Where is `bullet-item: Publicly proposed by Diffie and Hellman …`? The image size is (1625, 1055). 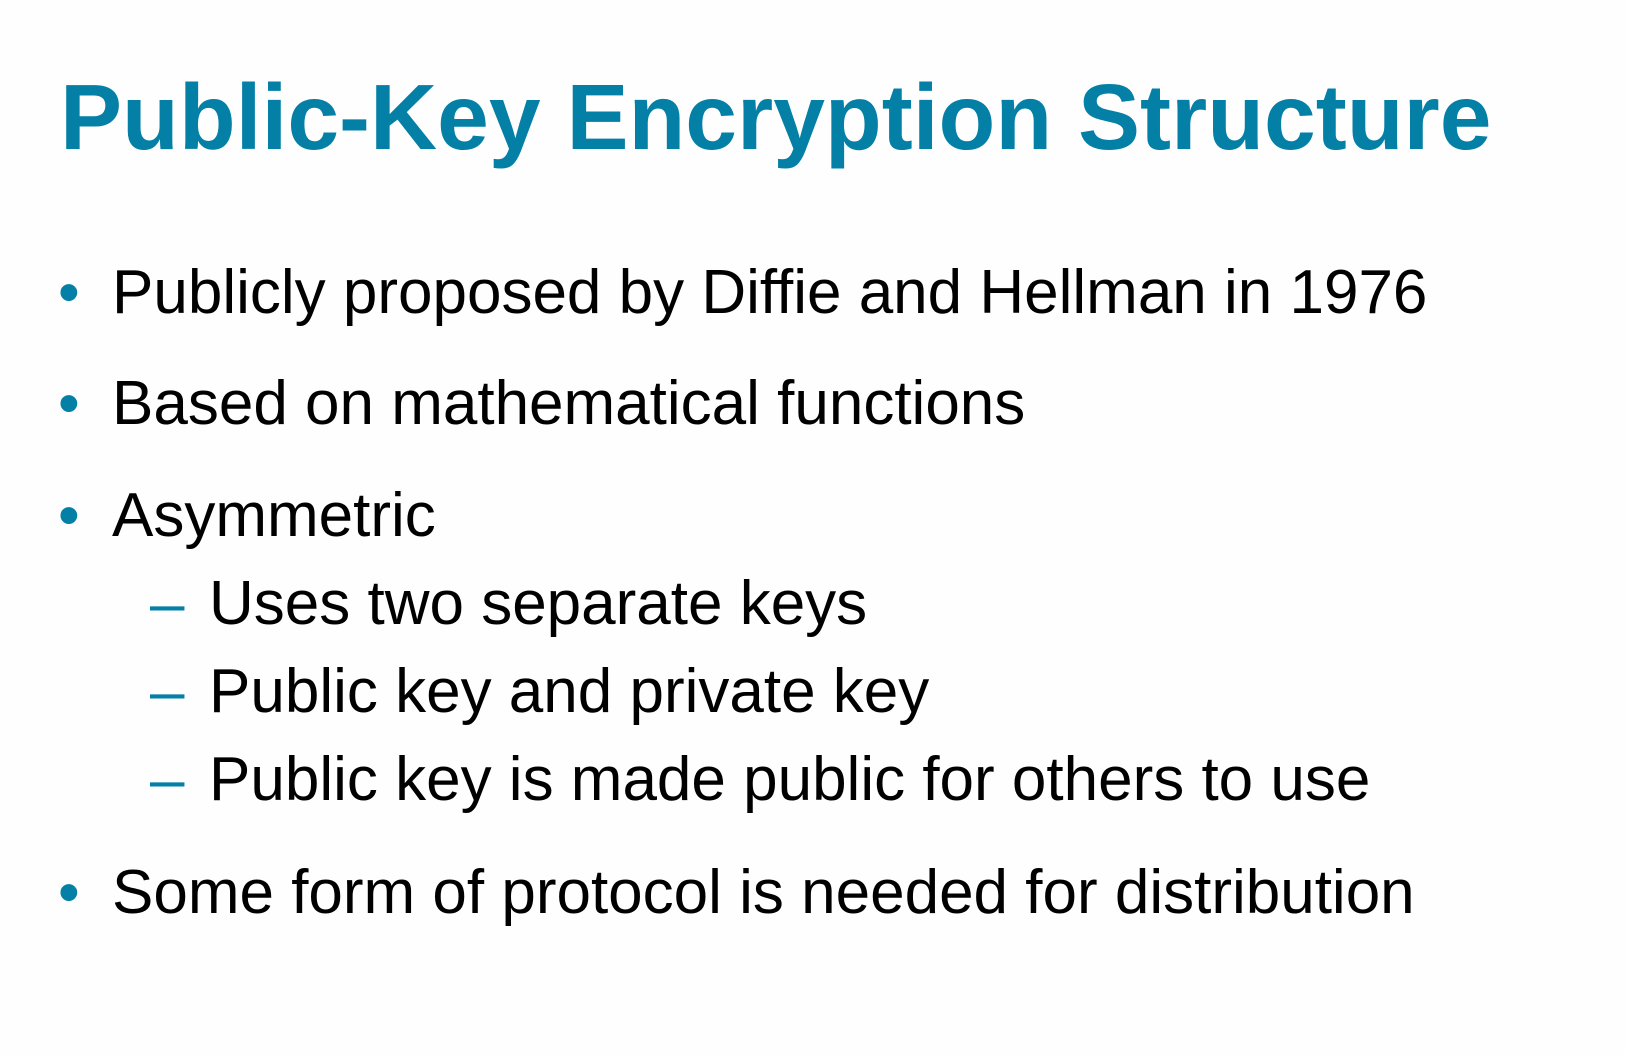 bullet-item: Publicly proposed by Diffie and Hellman … is located at coordinates (770, 292).